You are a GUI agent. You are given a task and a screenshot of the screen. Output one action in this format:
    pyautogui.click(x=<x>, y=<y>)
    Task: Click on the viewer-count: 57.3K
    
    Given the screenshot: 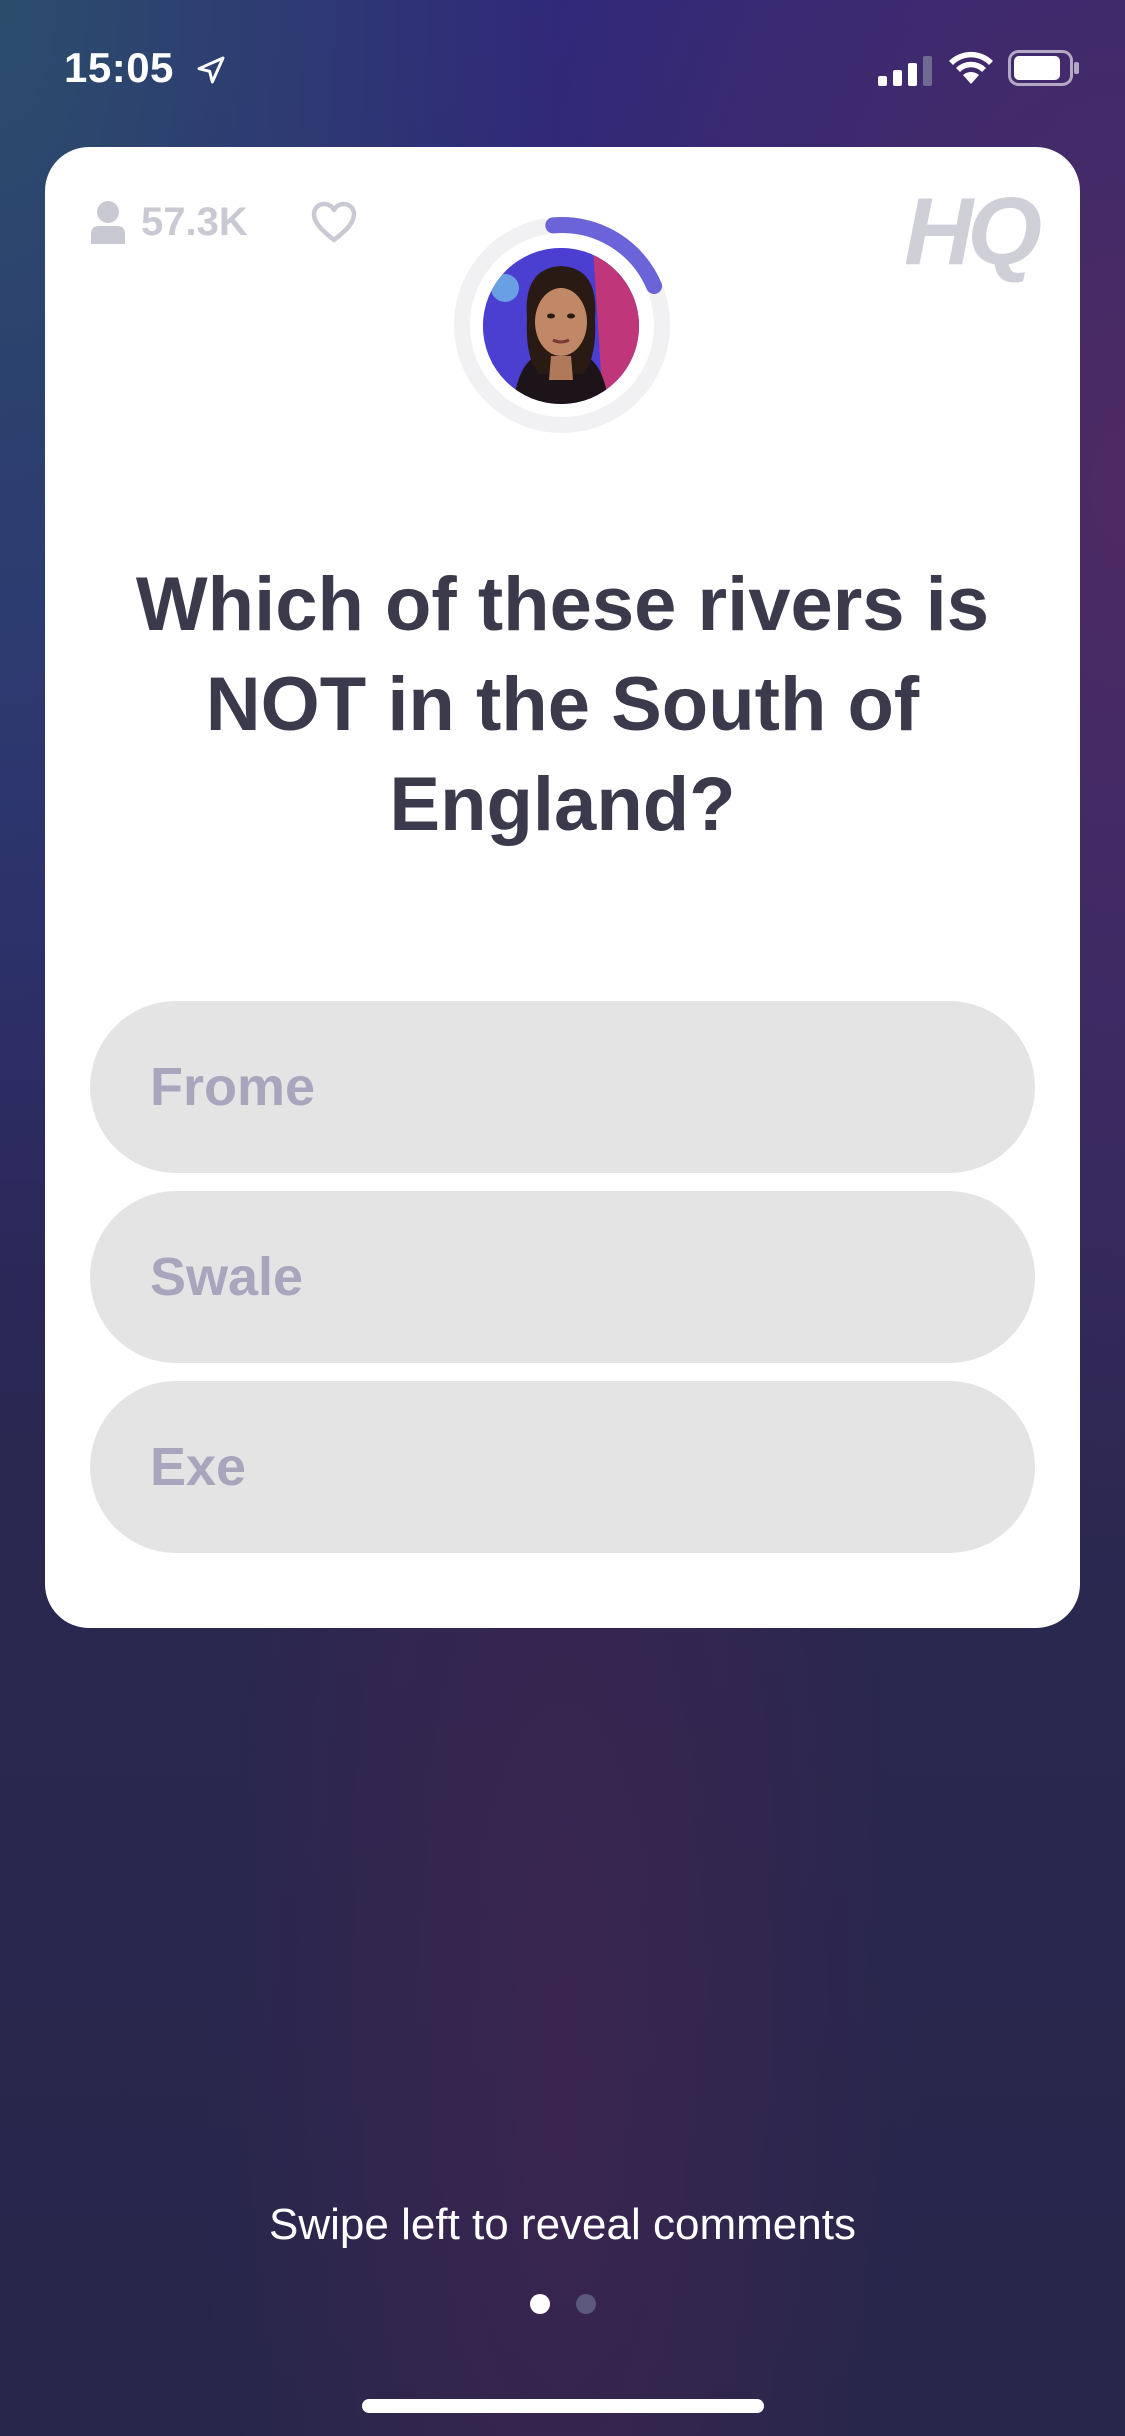 What is the action you would take?
    pyautogui.click(x=168, y=222)
    